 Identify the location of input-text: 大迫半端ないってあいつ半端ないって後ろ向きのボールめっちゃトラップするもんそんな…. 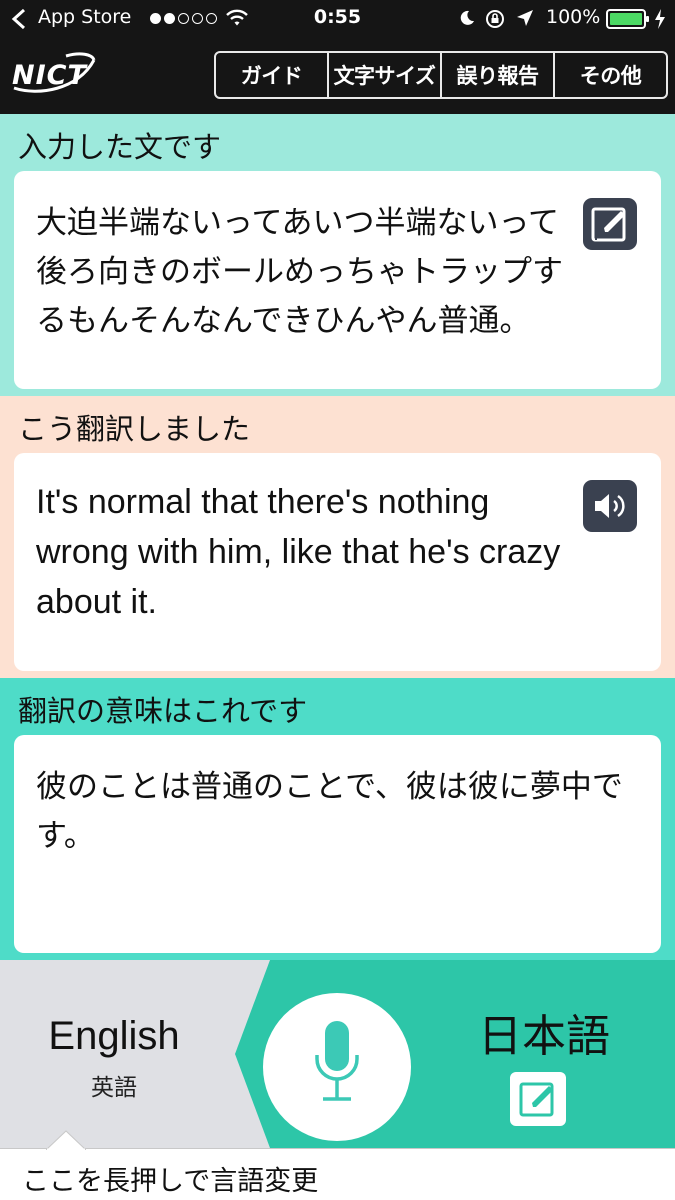
(299, 272).